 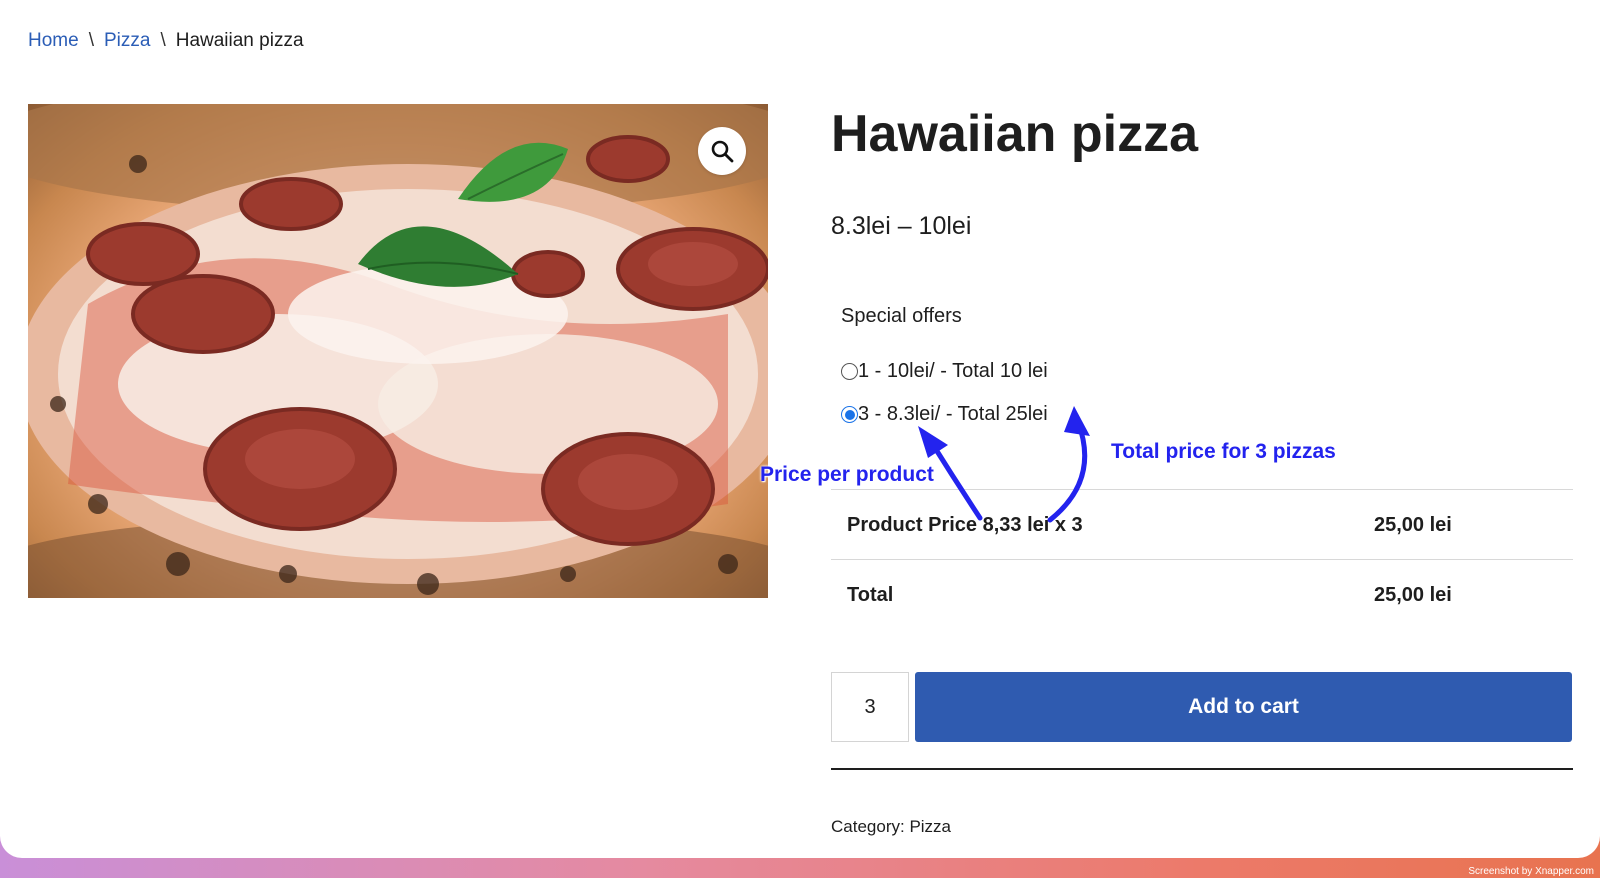 What do you see at coordinates (1067, 471) in the screenshot?
I see `arrow-total-price` at bounding box center [1067, 471].